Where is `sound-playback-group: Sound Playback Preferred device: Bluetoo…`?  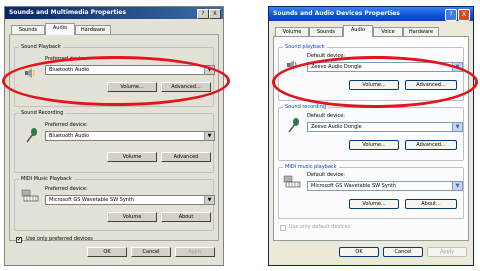 sound-playback-group: Sound Playback Preferred device: Bluetoo… is located at coordinates (114, 75).